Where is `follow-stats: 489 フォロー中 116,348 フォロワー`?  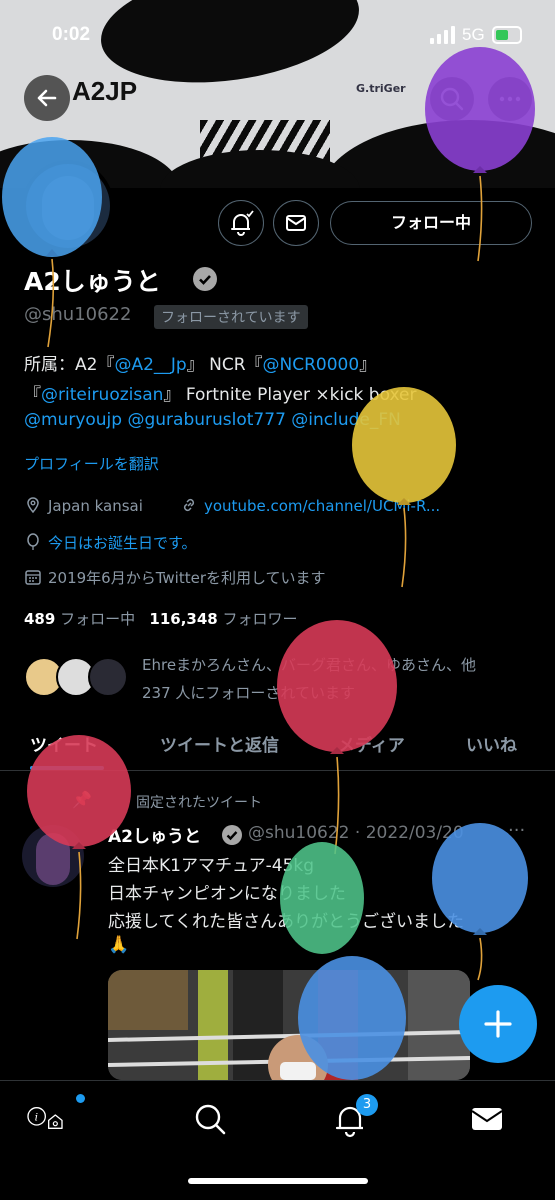 follow-stats: 489 フォロー中 116,348 フォロワー is located at coordinates (161, 618).